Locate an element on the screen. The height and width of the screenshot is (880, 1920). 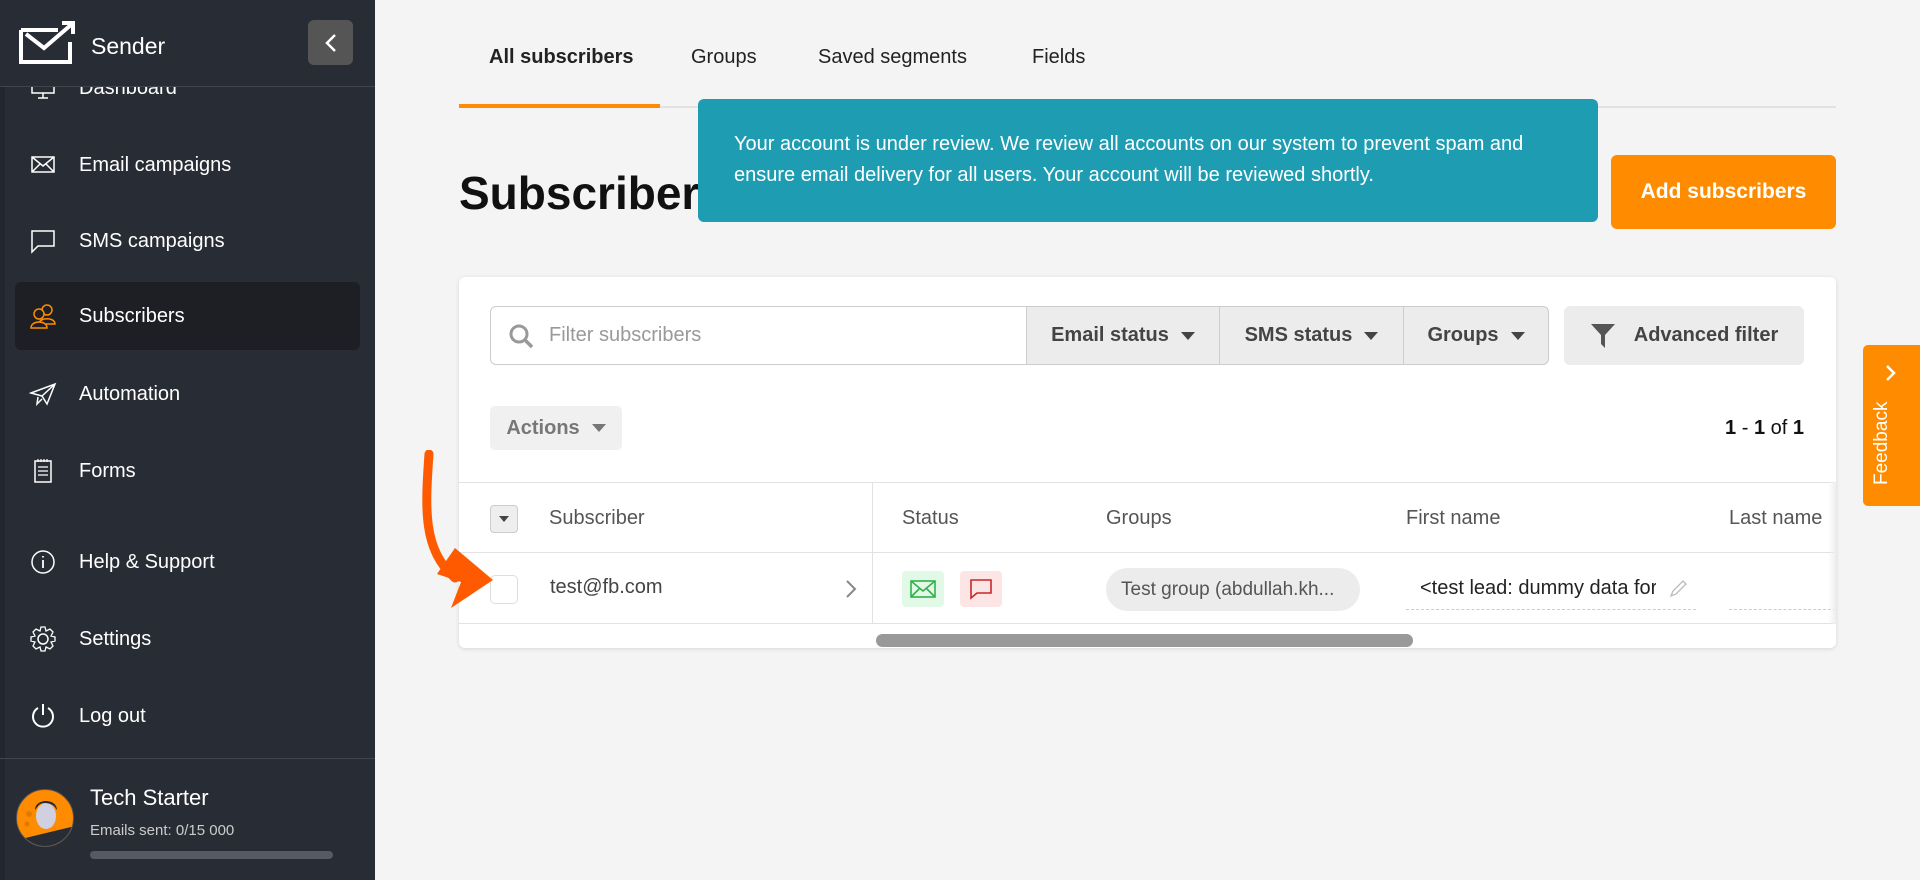
emails-sent-progress is located at coordinates (211, 855).